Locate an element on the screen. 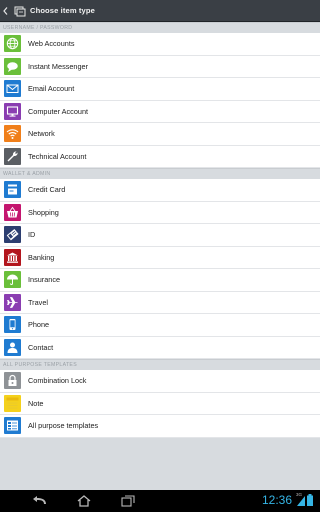 This screenshot has width=320, height=512. sticky-note-icon is located at coordinates (12, 403).